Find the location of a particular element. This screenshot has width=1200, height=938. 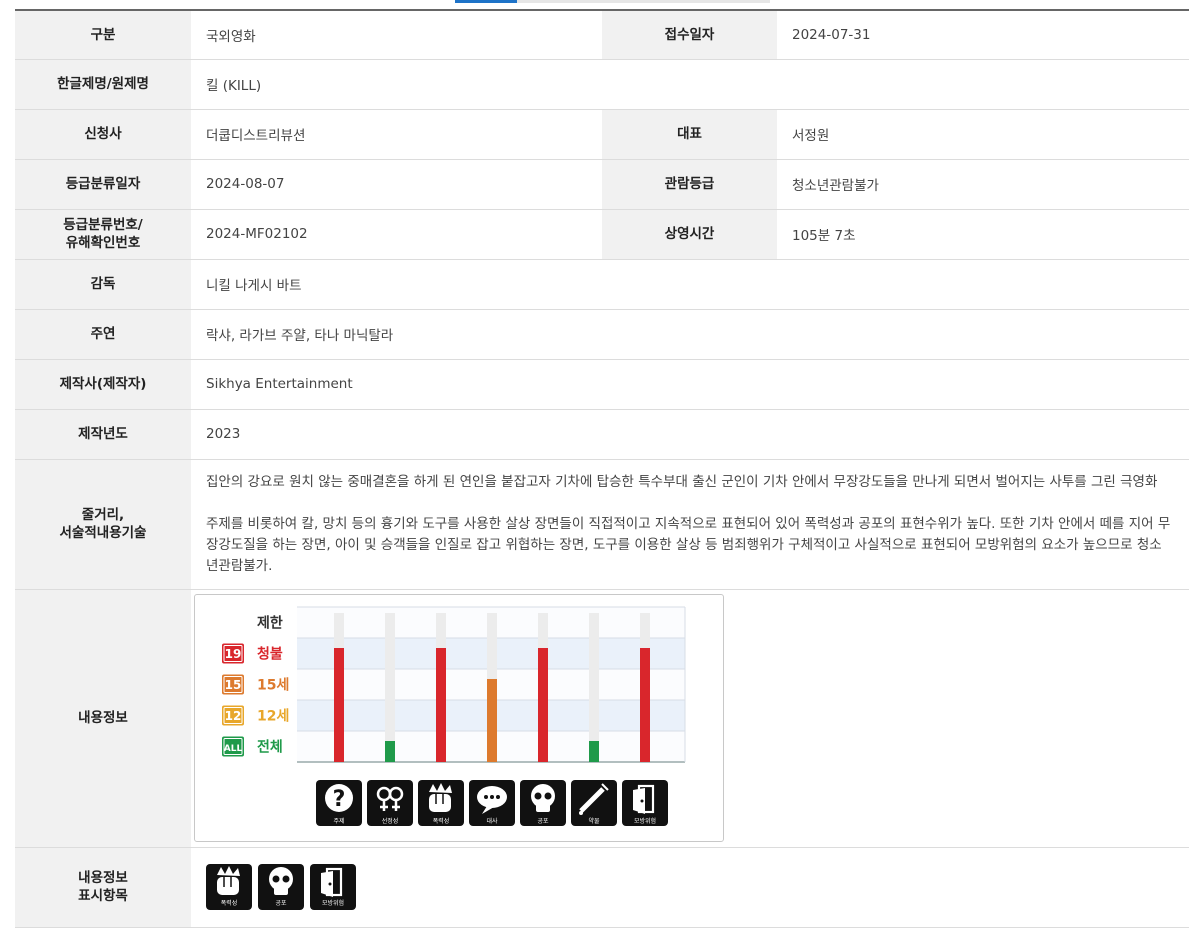

table-row: 신청사 더쿱디스트리뷰션 대표 서정원 is located at coordinates (602, 134).